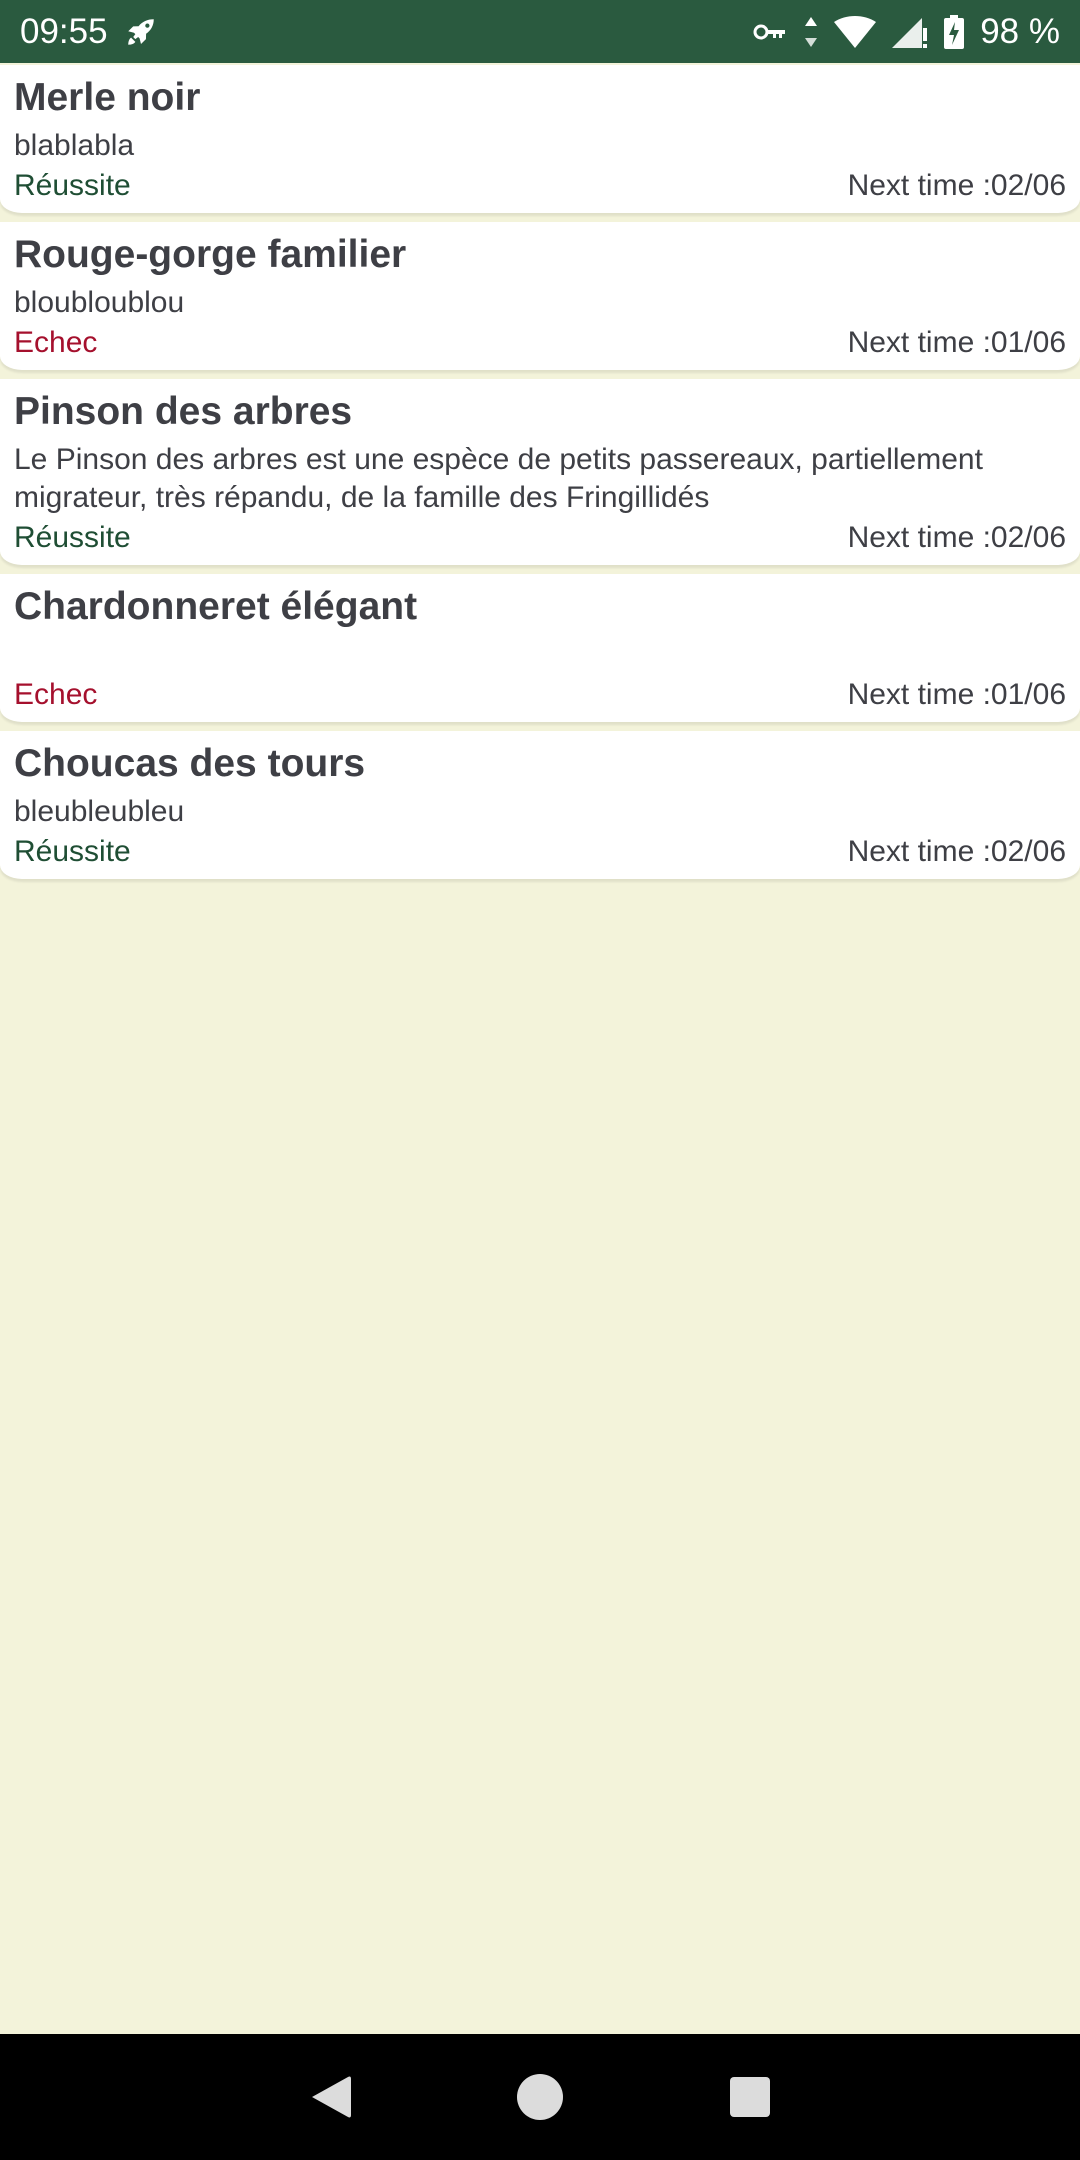  What do you see at coordinates (141, 32) in the screenshot?
I see `rocket-icon` at bounding box center [141, 32].